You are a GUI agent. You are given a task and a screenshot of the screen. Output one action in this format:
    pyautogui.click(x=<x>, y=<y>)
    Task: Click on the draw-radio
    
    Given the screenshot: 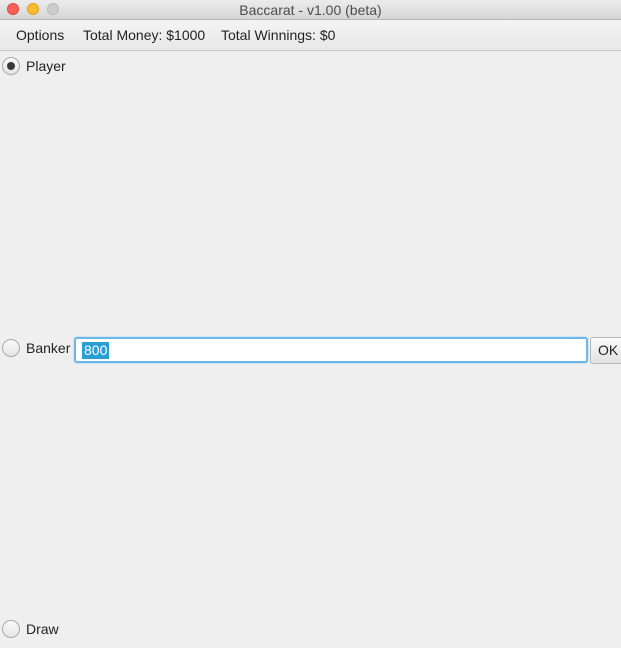 What is the action you would take?
    pyautogui.click(x=11, y=629)
    